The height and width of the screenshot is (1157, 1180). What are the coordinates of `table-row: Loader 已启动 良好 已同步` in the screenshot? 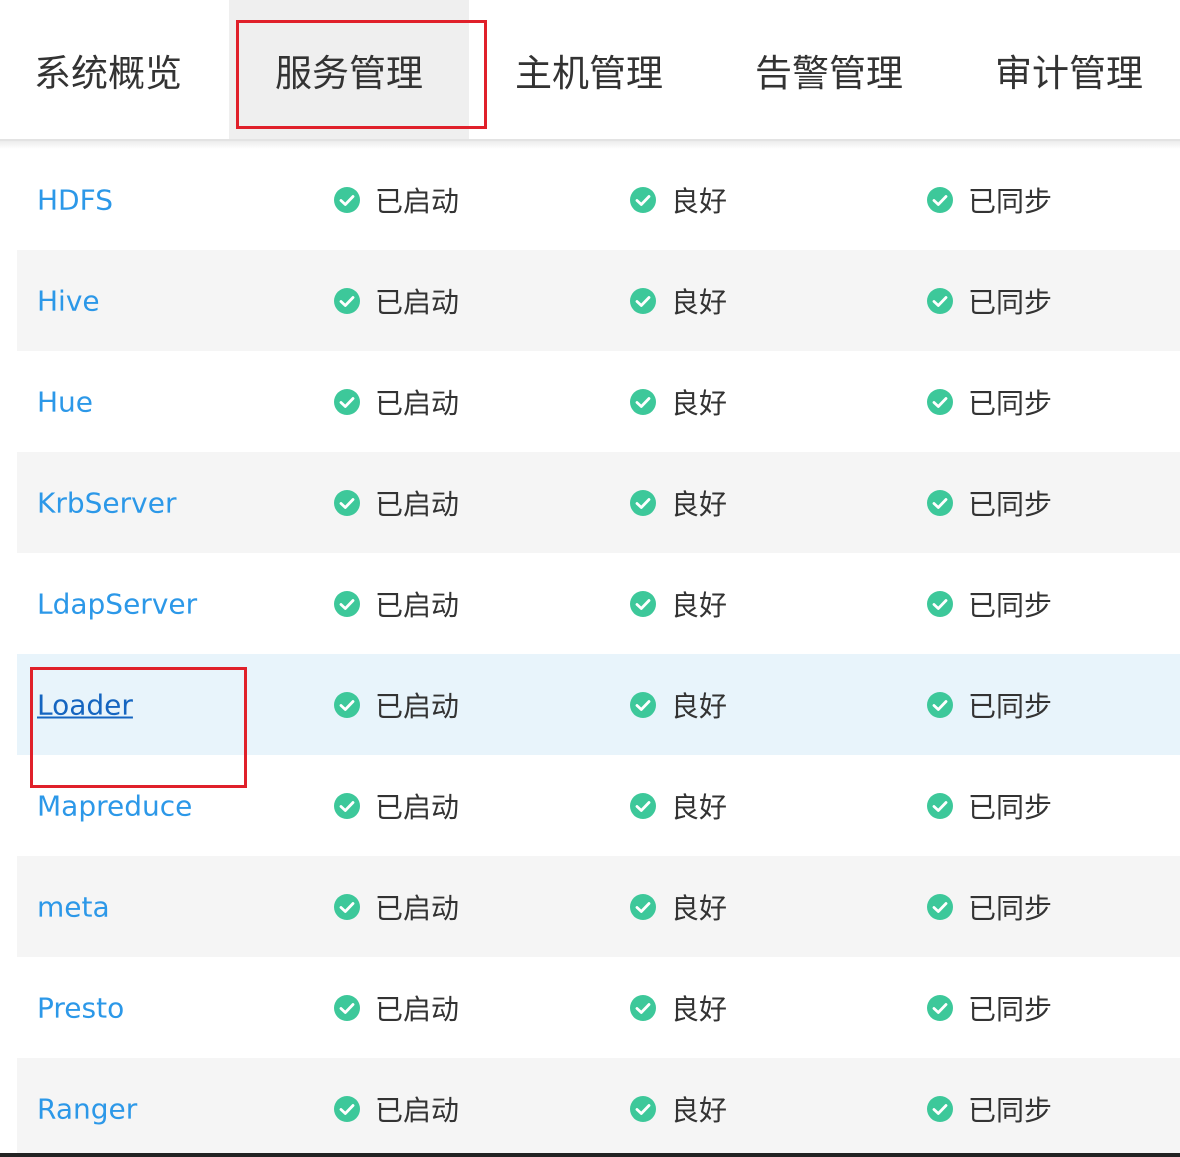 It's located at (598, 704).